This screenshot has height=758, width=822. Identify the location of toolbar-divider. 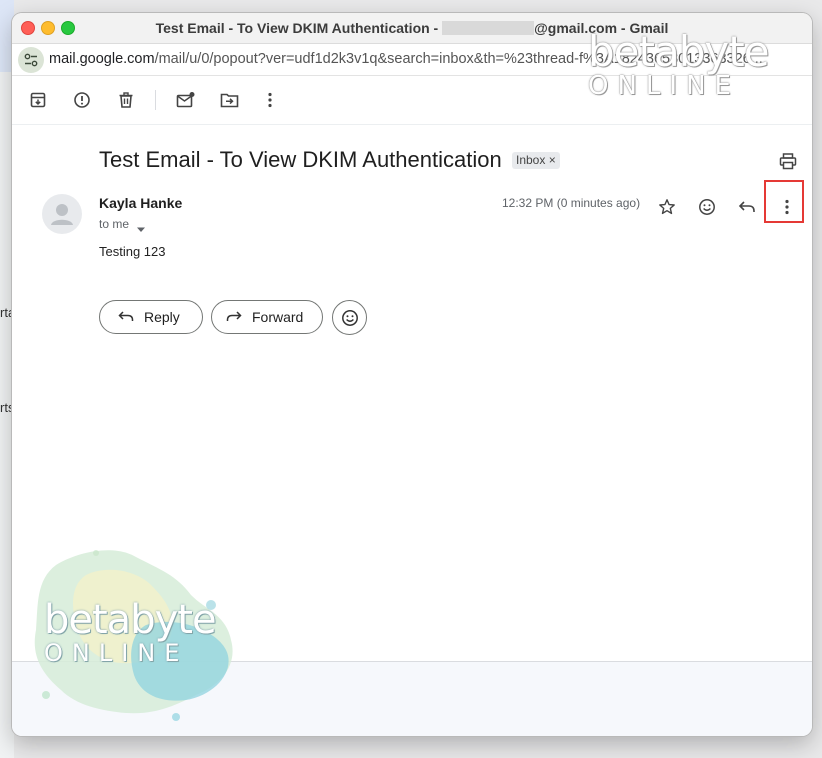
(155, 100).